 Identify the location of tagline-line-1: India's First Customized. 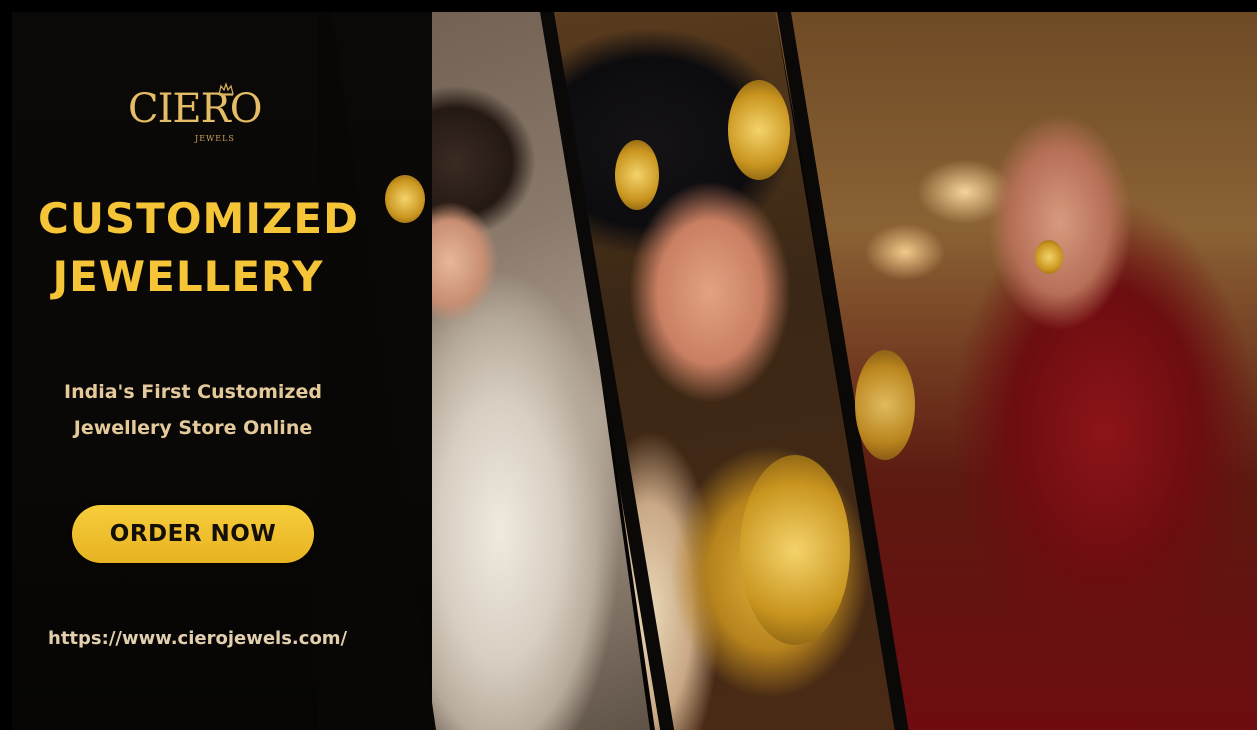
(193, 392).